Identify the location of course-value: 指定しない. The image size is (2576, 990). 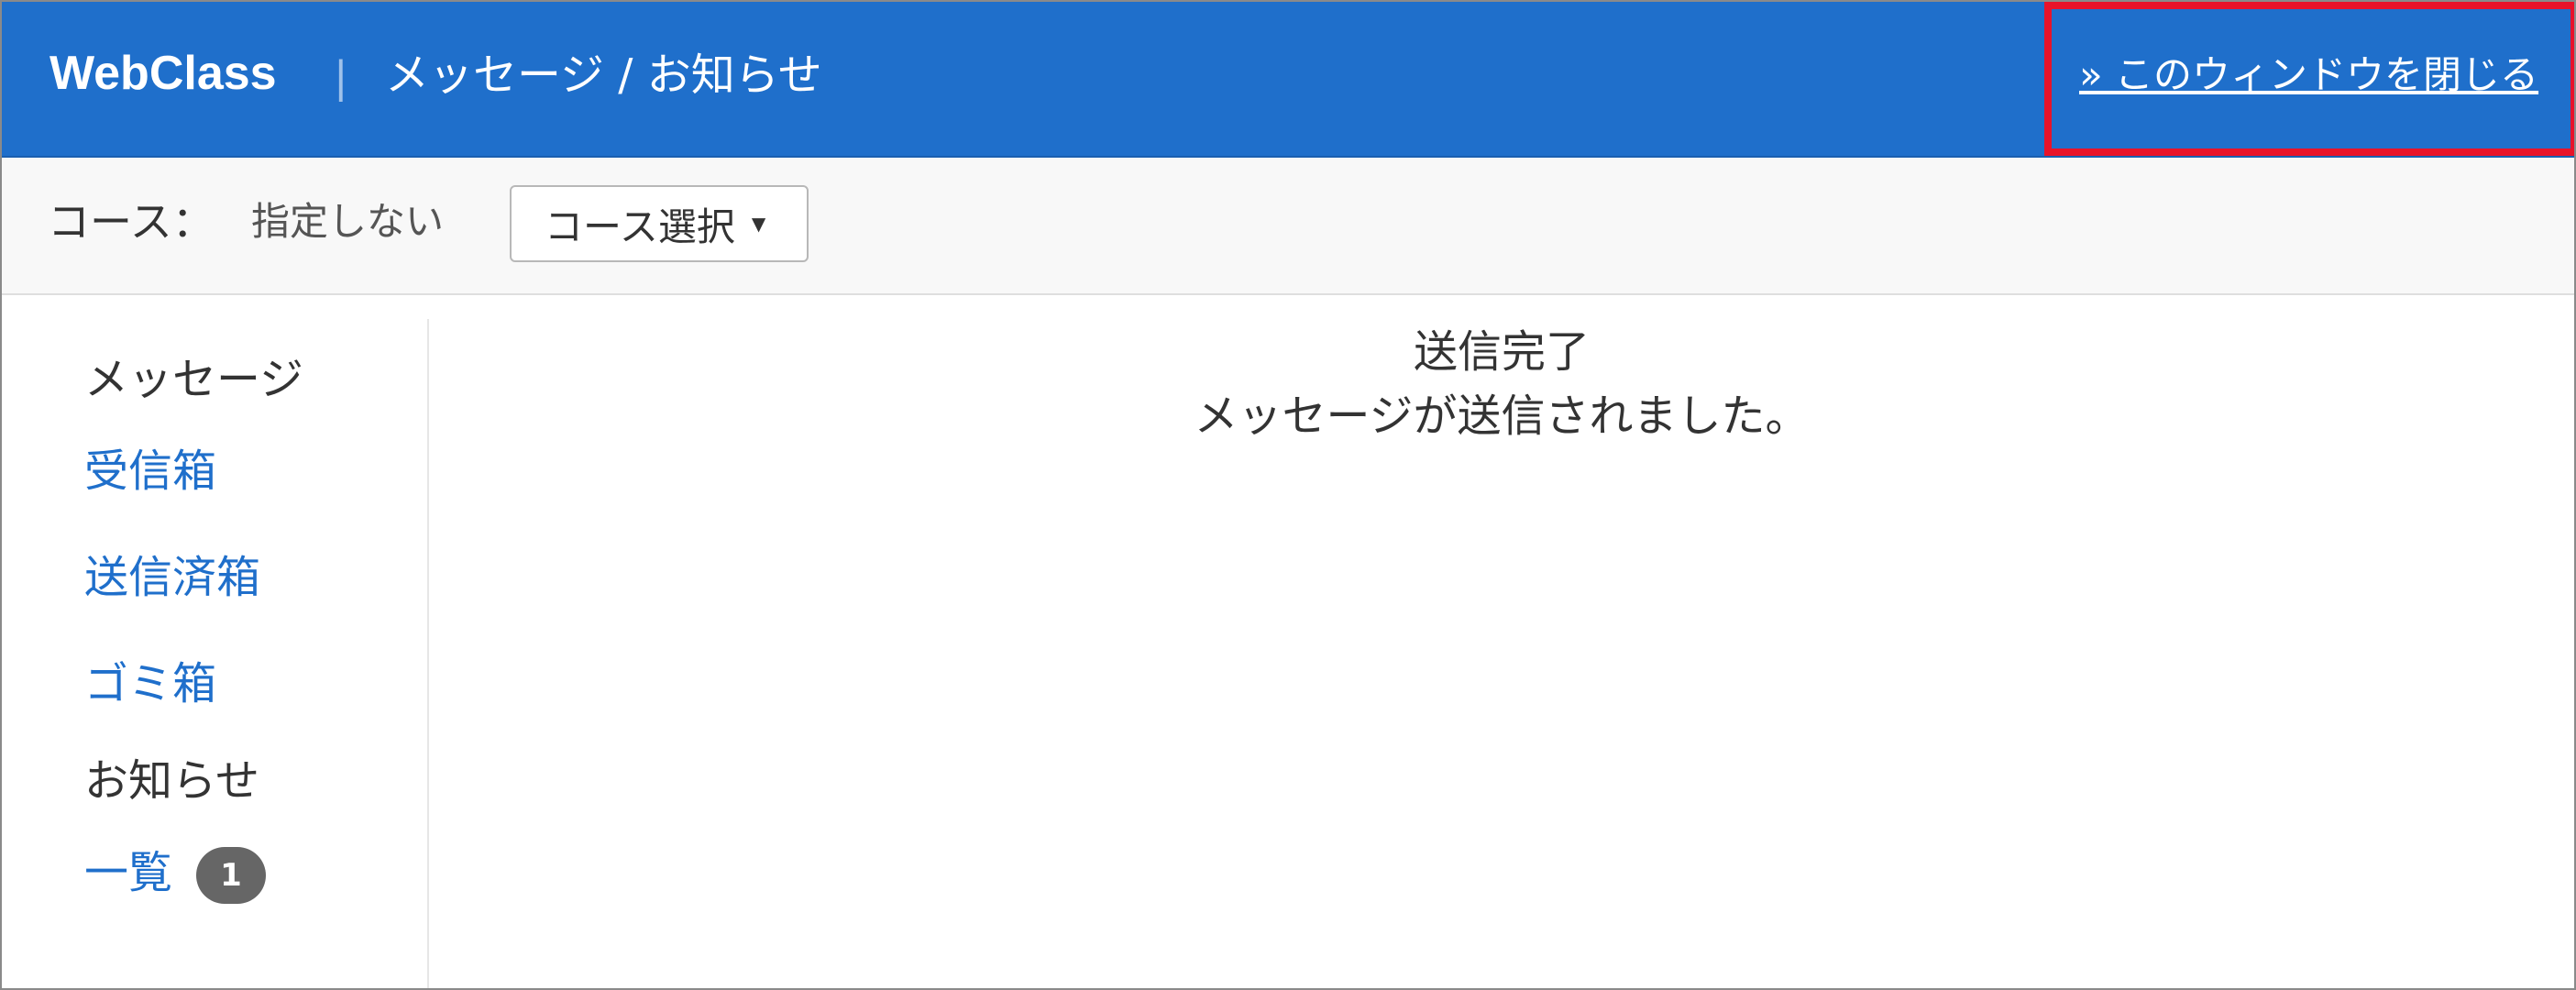
(348, 221).